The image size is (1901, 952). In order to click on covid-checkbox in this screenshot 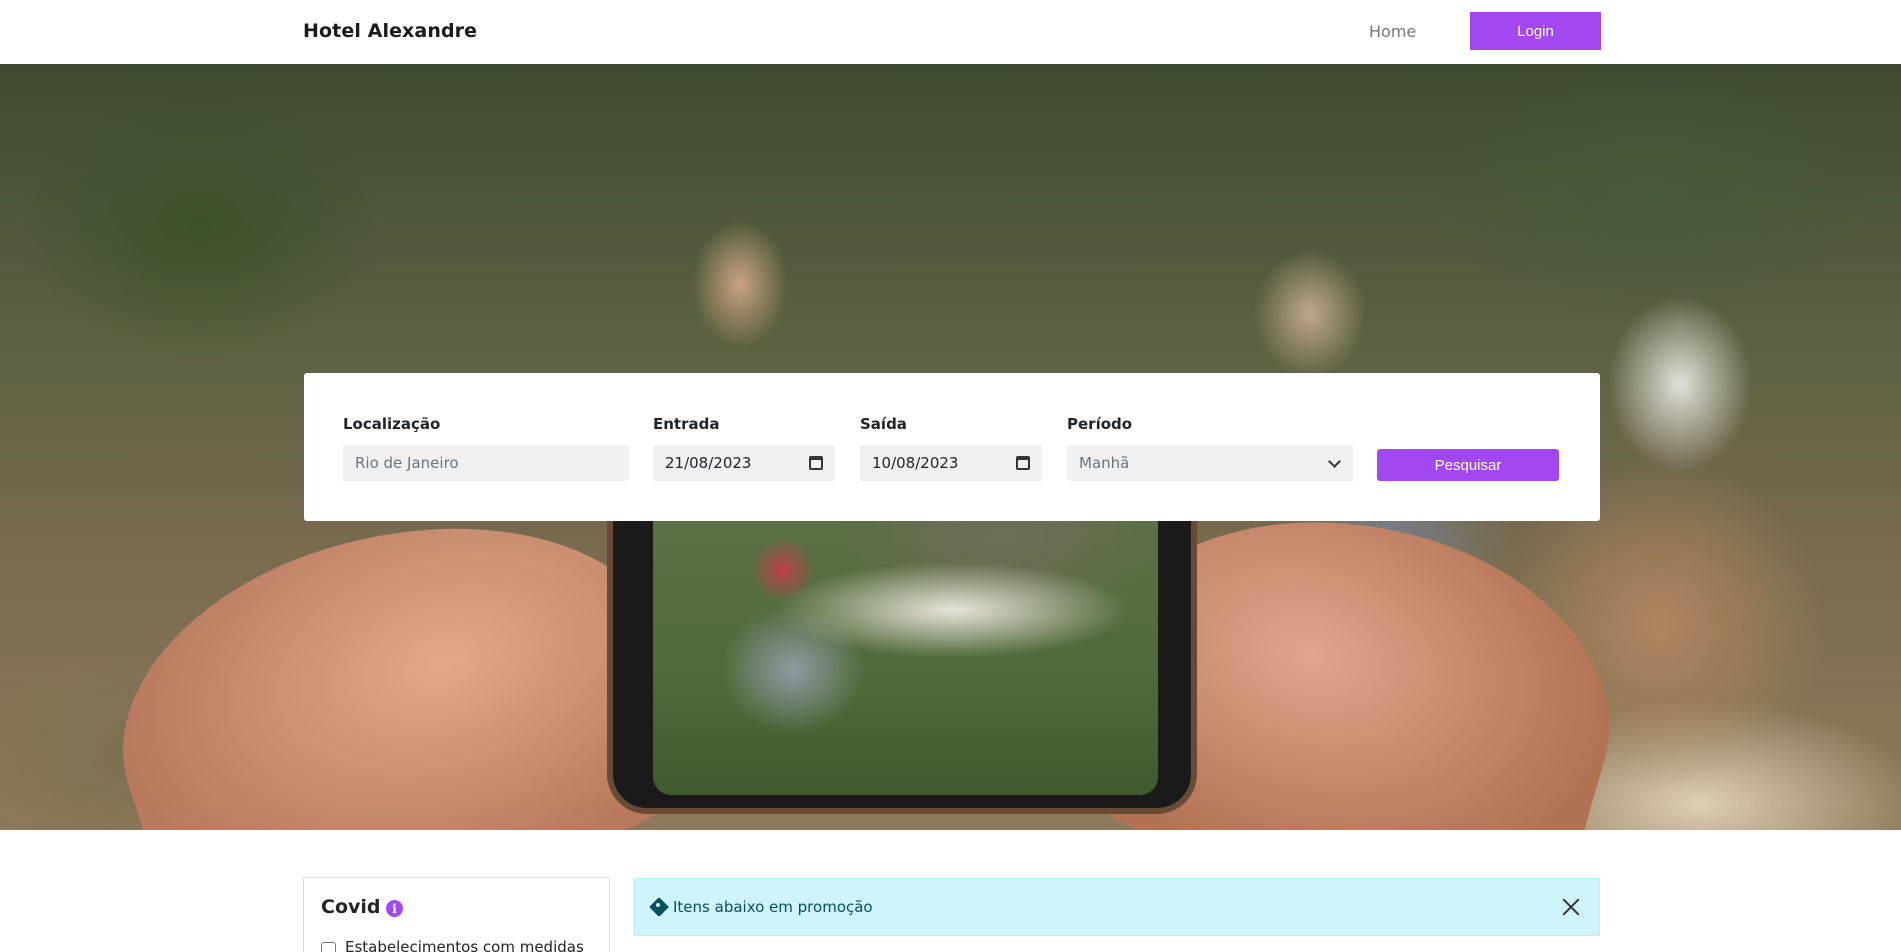, I will do `click(328, 947)`.